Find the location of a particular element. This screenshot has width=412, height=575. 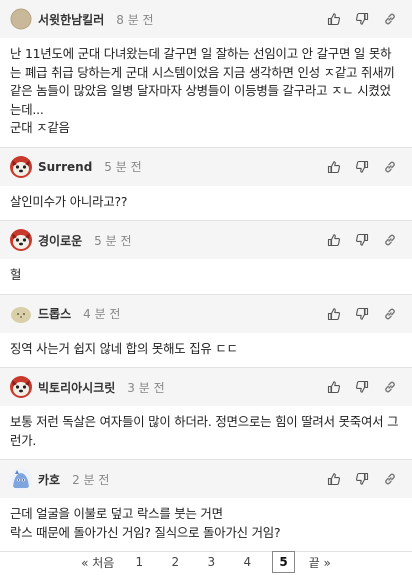

comment-username: 빅토리아시크릿 is located at coordinates (76, 387).